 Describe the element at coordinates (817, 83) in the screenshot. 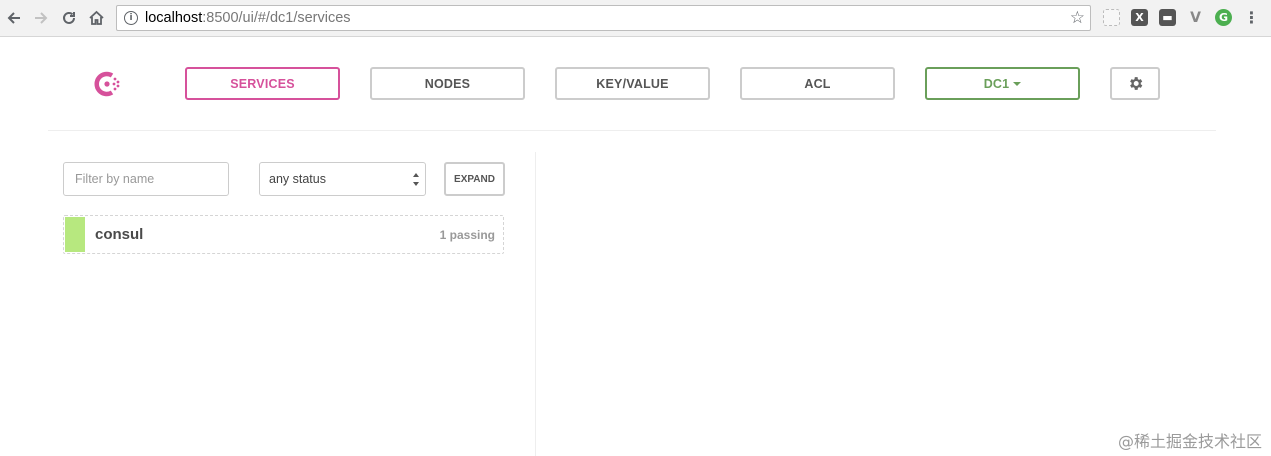

I see `tab-acl: ACL` at that location.